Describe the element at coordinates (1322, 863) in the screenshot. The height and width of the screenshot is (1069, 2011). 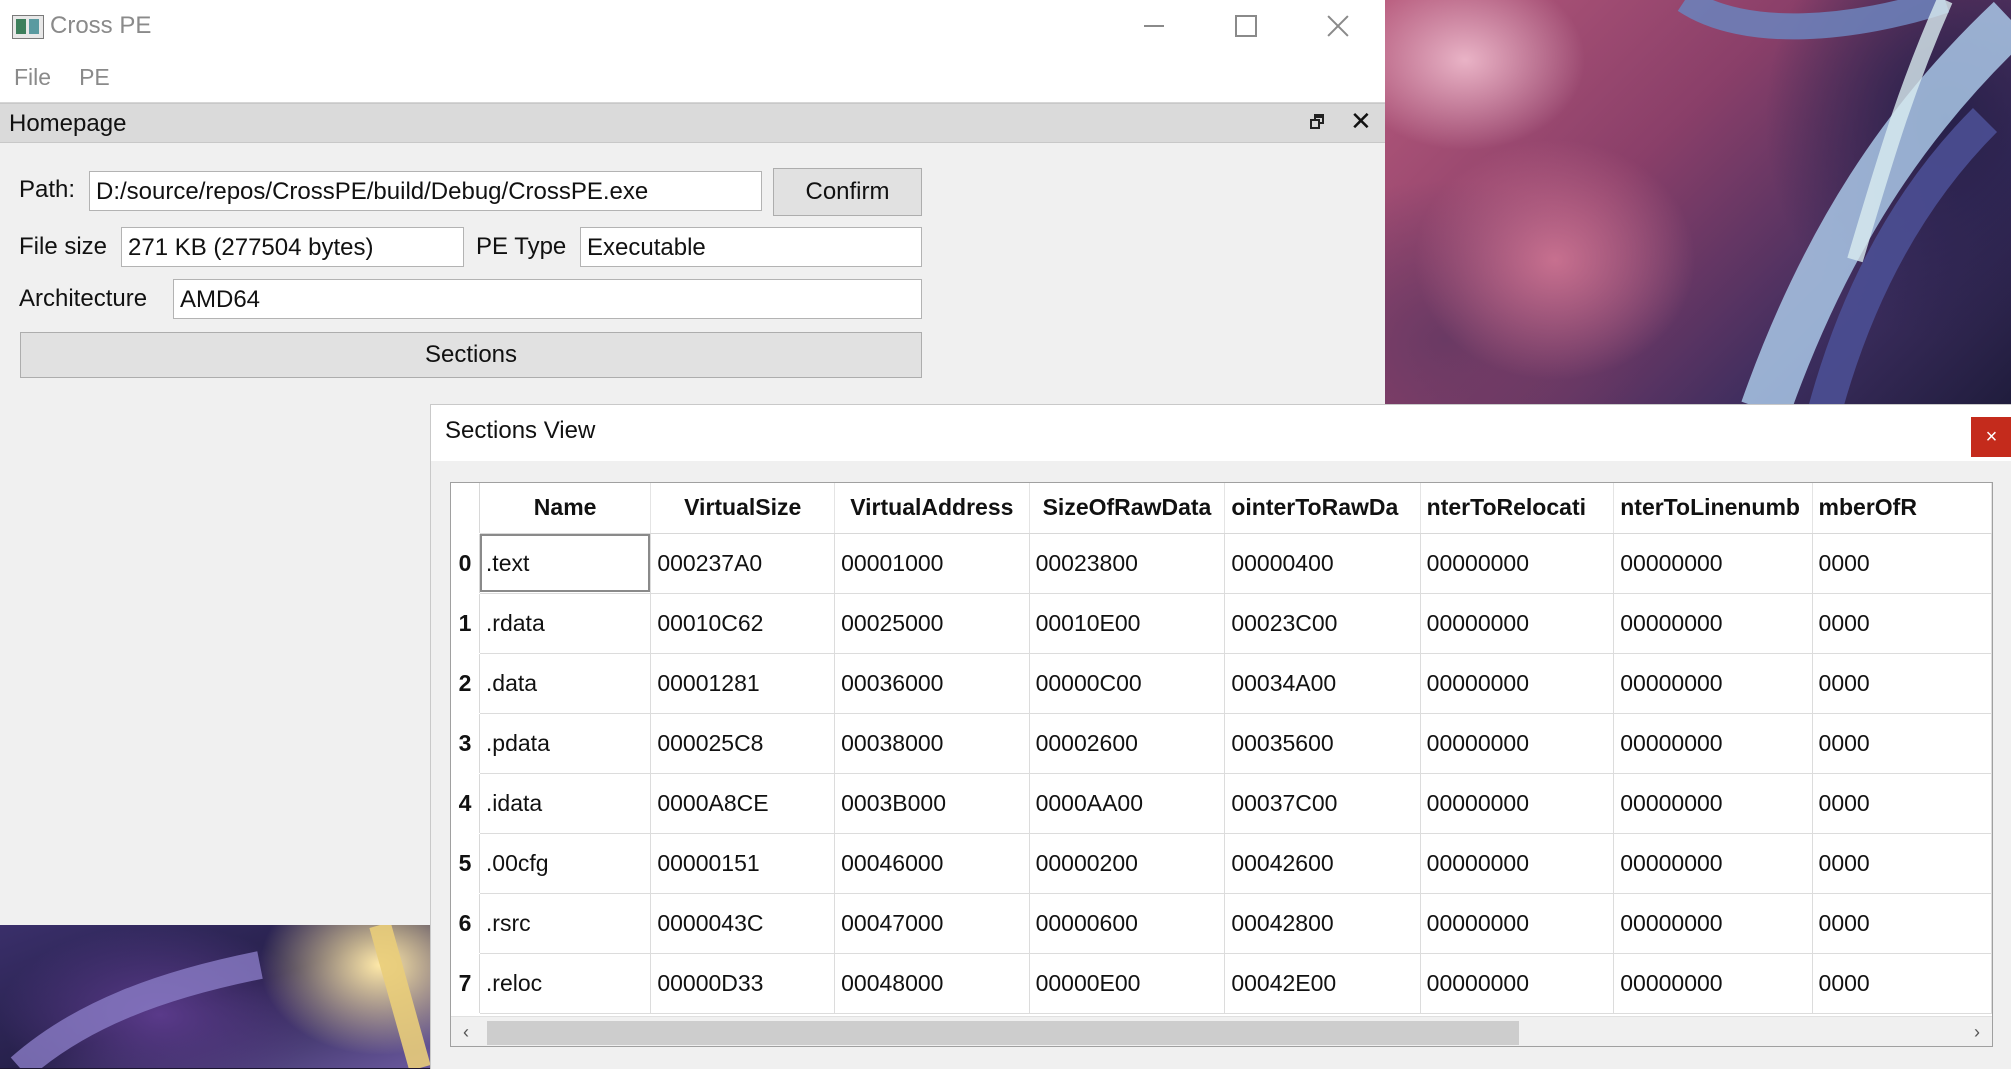
I see `table-cell: 00042600` at that location.